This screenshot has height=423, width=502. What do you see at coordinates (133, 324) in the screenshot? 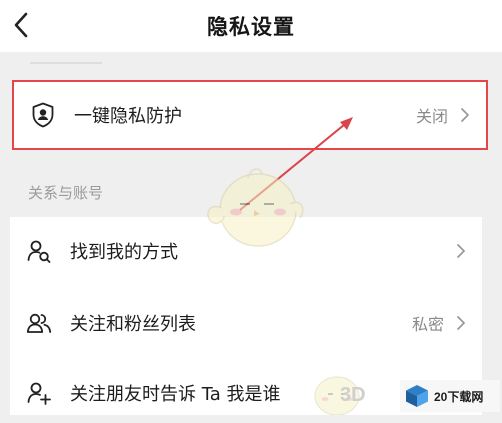
I see `list-item-label: 关注和粉丝列表` at bounding box center [133, 324].